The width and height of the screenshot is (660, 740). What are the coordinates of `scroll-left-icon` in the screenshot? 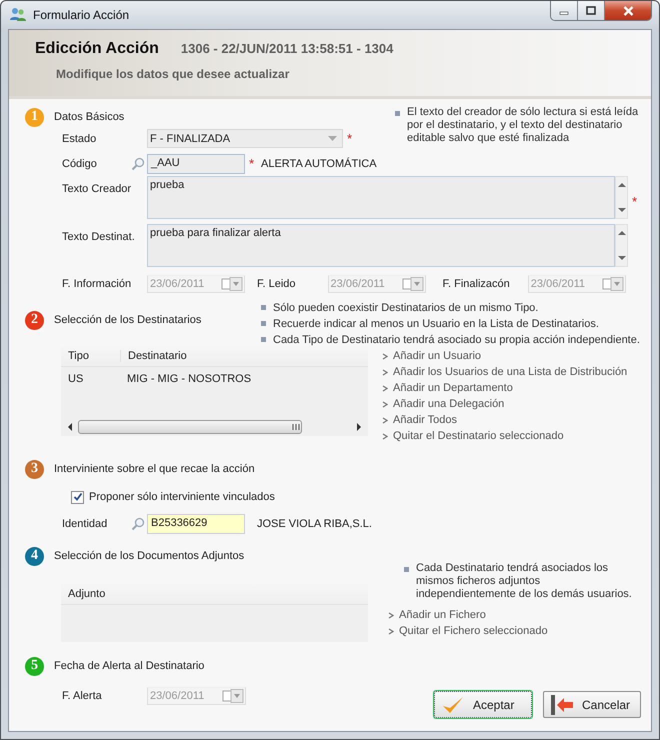 It's located at (70, 426).